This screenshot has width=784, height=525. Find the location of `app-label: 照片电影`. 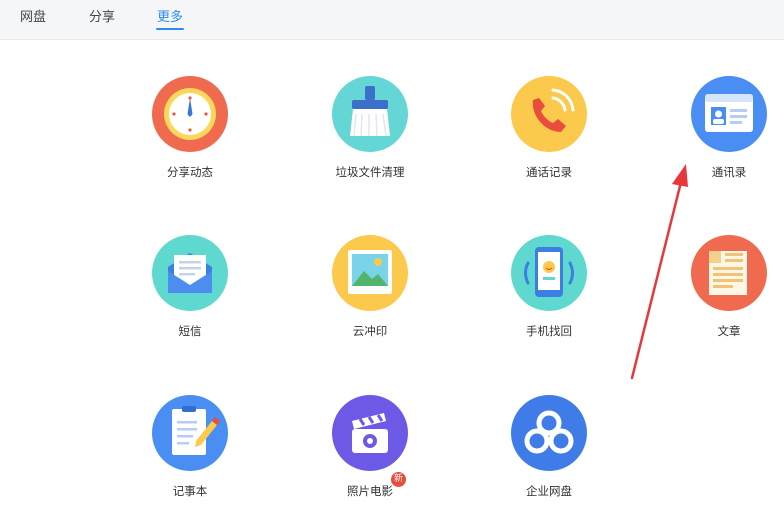

app-label: 照片电影 is located at coordinates (370, 491).